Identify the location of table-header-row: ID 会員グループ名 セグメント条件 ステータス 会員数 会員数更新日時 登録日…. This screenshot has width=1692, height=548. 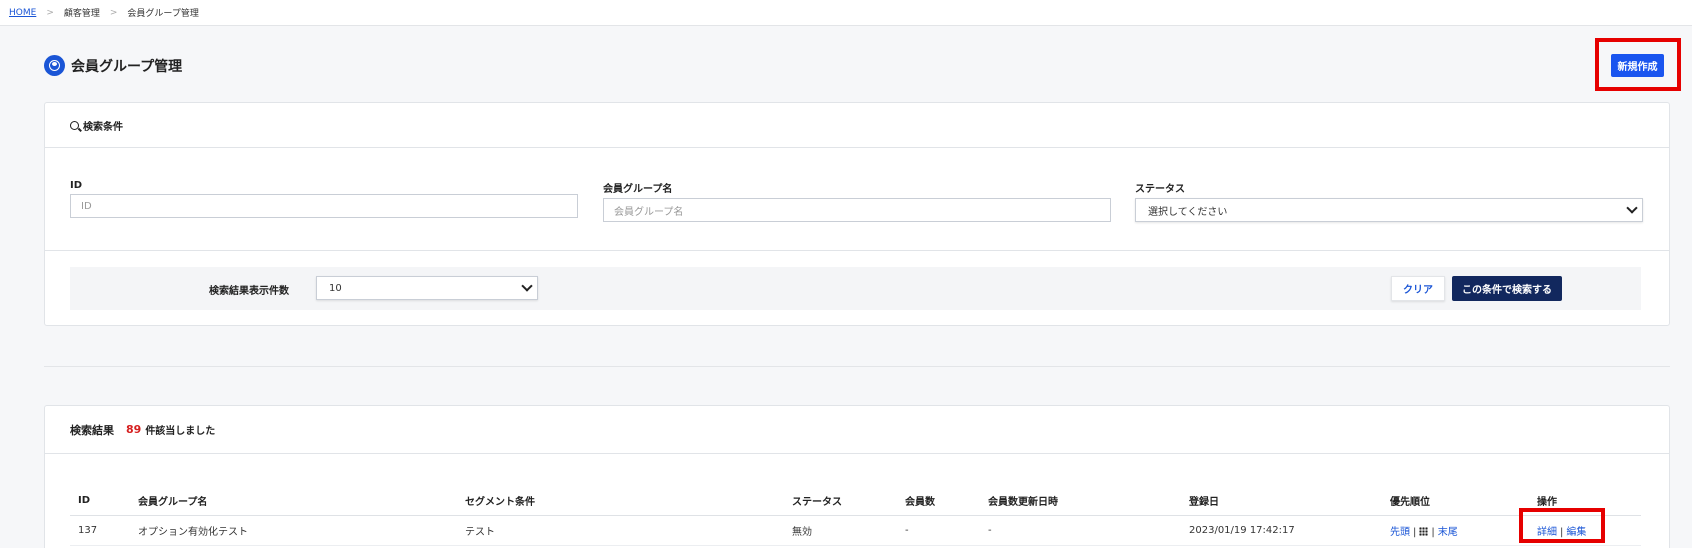
(855, 501).